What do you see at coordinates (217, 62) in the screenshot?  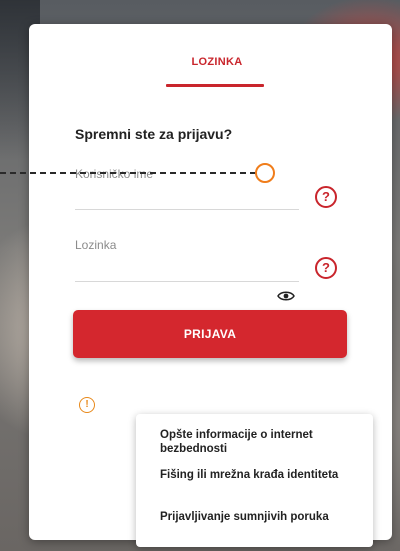 I see `tab-lozinka: LOZINKA` at bounding box center [217, 62].